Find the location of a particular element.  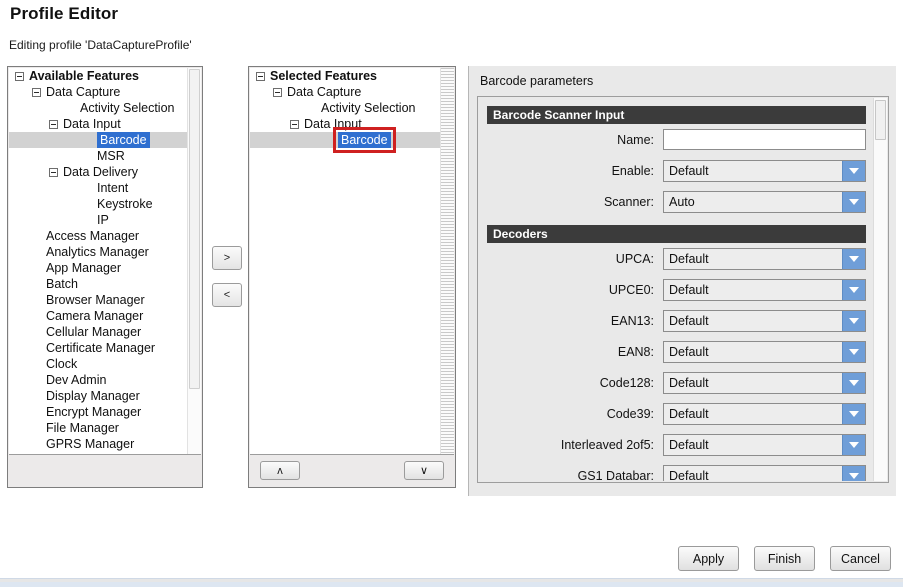

parameter-label: UPCE0: is located at coordinates (631, 289).